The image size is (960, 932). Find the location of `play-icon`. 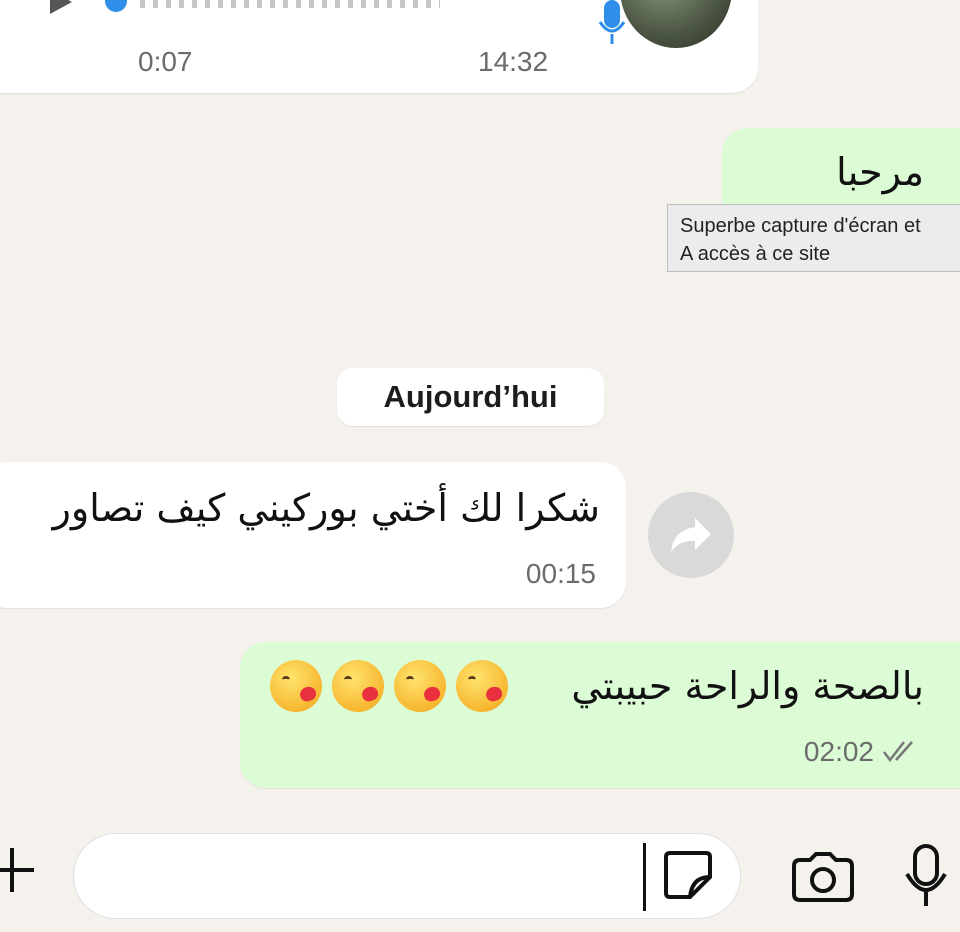

play-icon is located at coordinates (61, 7).